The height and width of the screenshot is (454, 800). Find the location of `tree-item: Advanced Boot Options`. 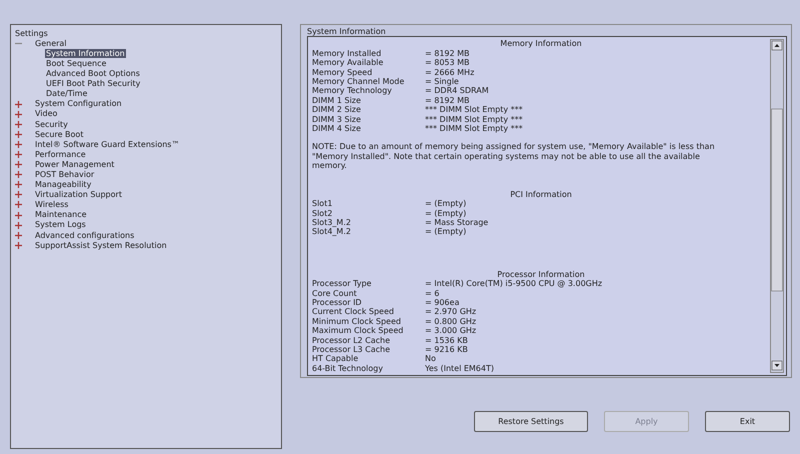

tree-item: Advanced Boot Options is located at coordinates (93, 73).